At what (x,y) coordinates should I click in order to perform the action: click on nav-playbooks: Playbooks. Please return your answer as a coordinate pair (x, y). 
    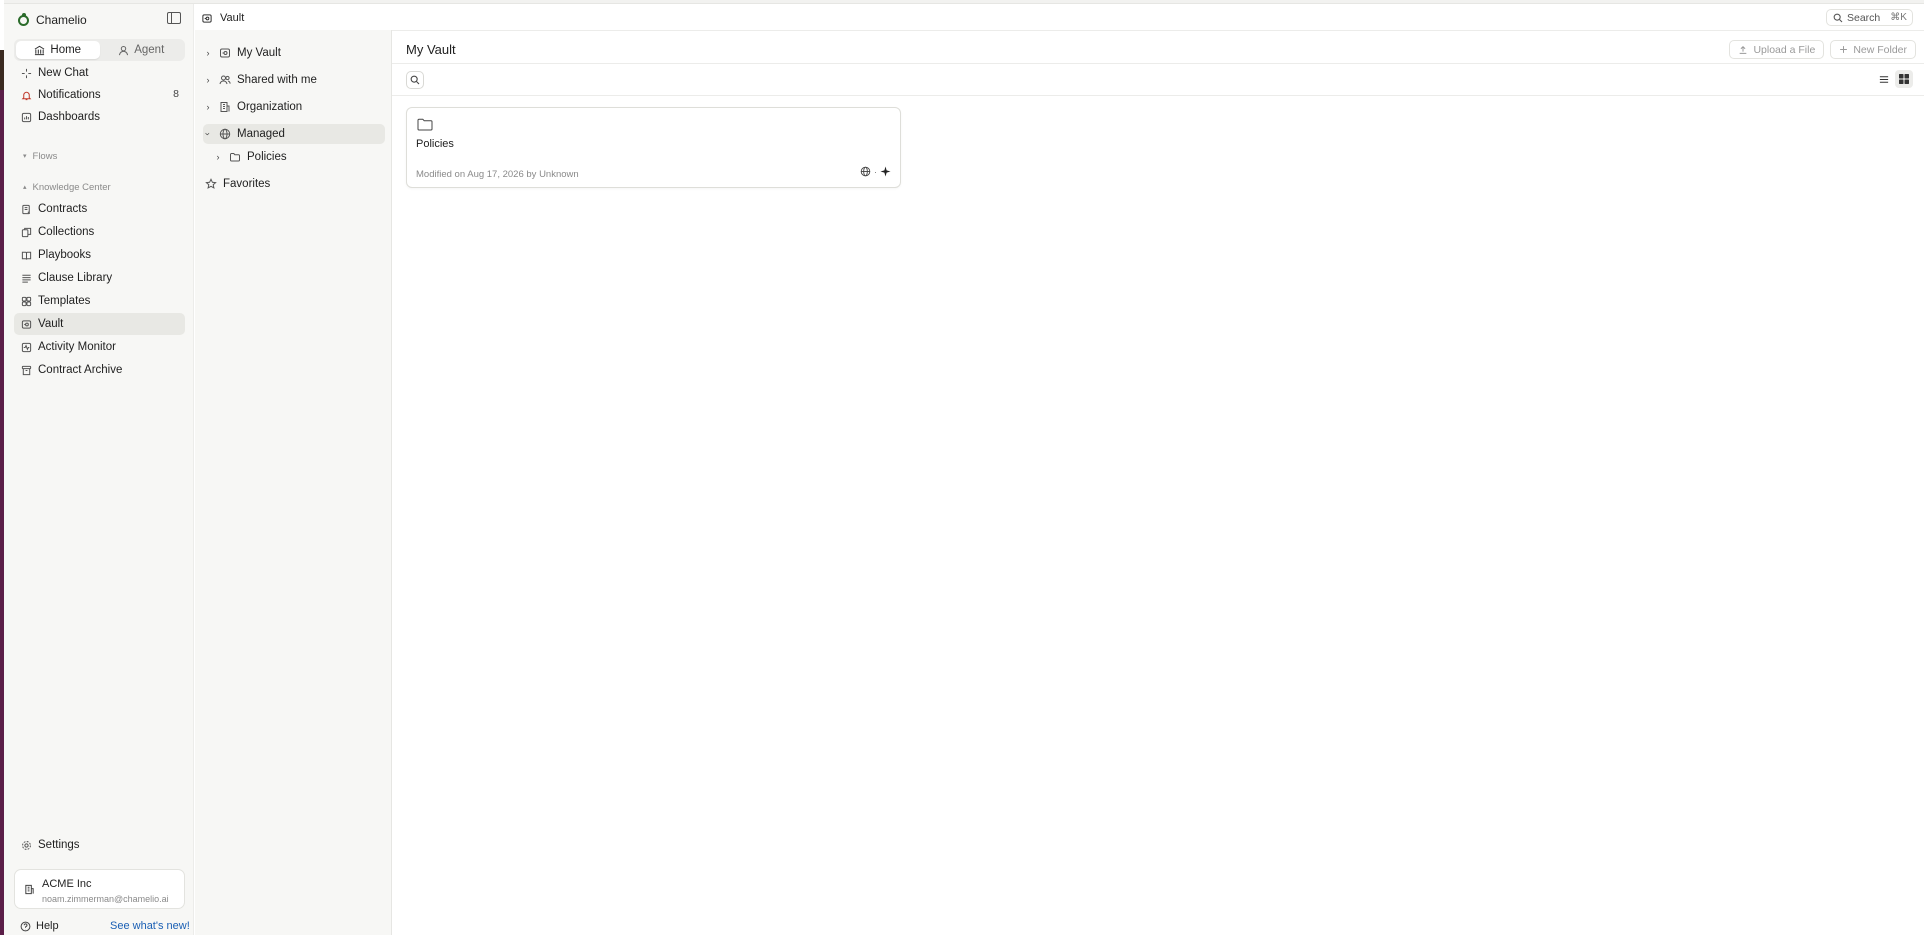
    Looking at the image, I should click on (99, 255).